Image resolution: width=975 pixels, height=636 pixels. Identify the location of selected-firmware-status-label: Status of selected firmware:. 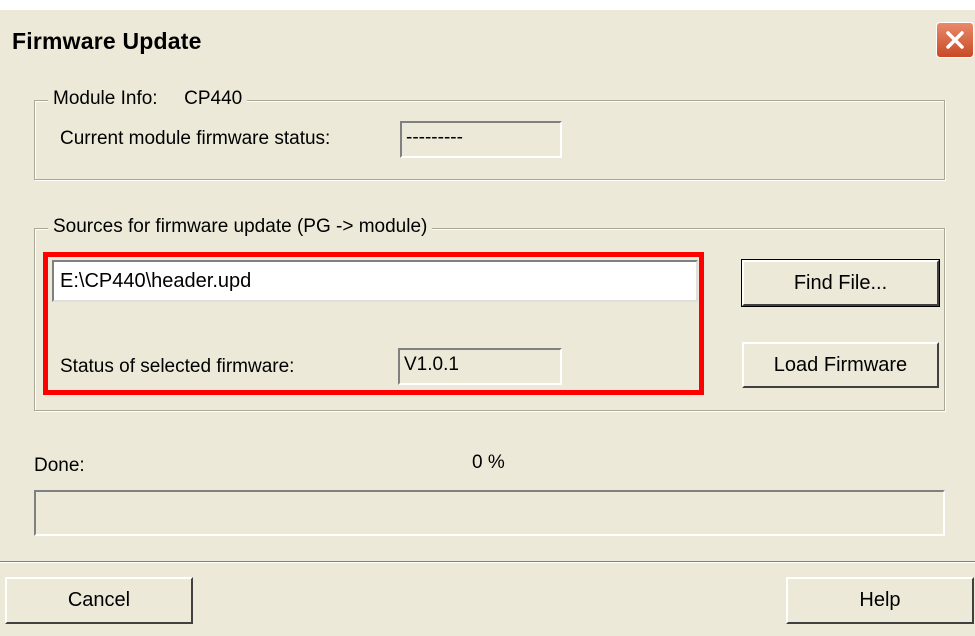
(177, 366).